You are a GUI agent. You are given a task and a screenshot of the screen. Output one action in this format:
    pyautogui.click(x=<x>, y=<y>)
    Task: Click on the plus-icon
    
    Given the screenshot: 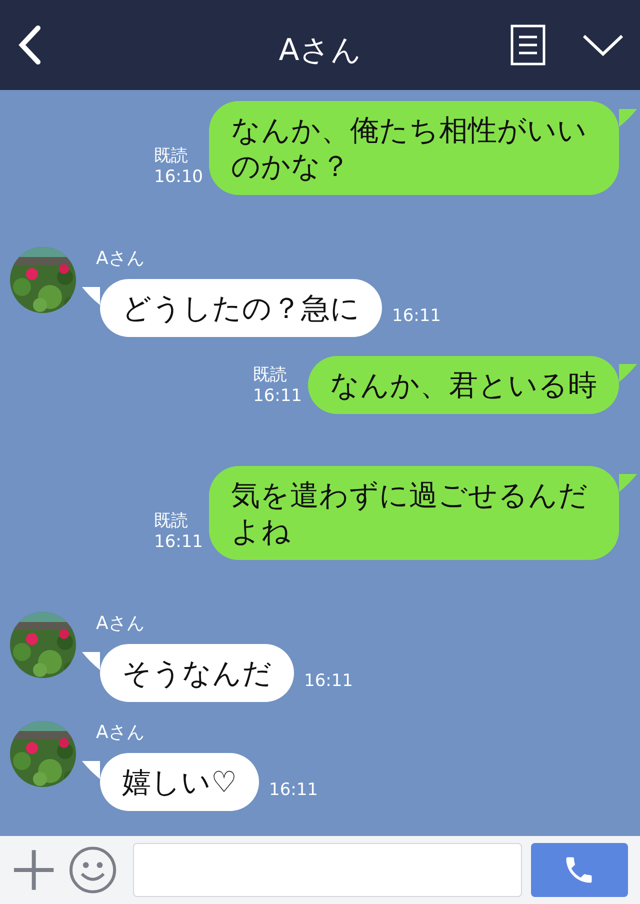 What is the action you would take?
    pyautogui.click(x=34, y=870)
    